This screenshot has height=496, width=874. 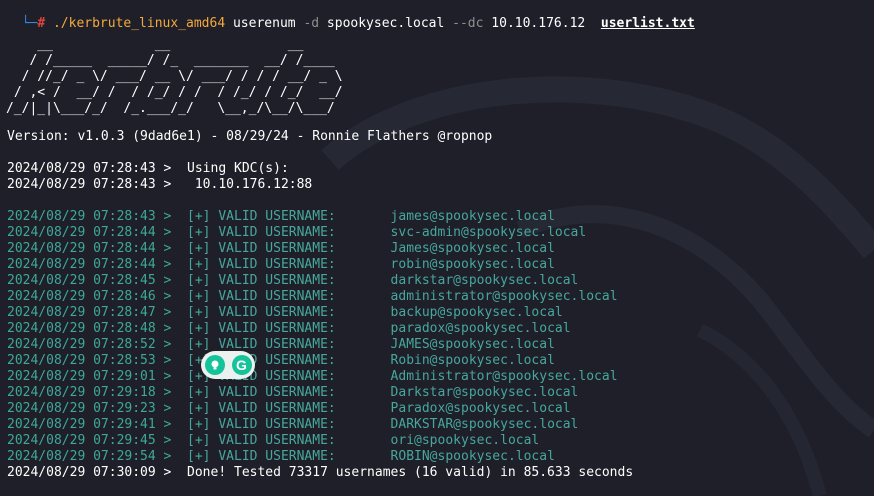 What do you see at coordinates (465, 440) in the screenshot?
I see `username: ori@spookysec.local` at bounding box center [465, 440].